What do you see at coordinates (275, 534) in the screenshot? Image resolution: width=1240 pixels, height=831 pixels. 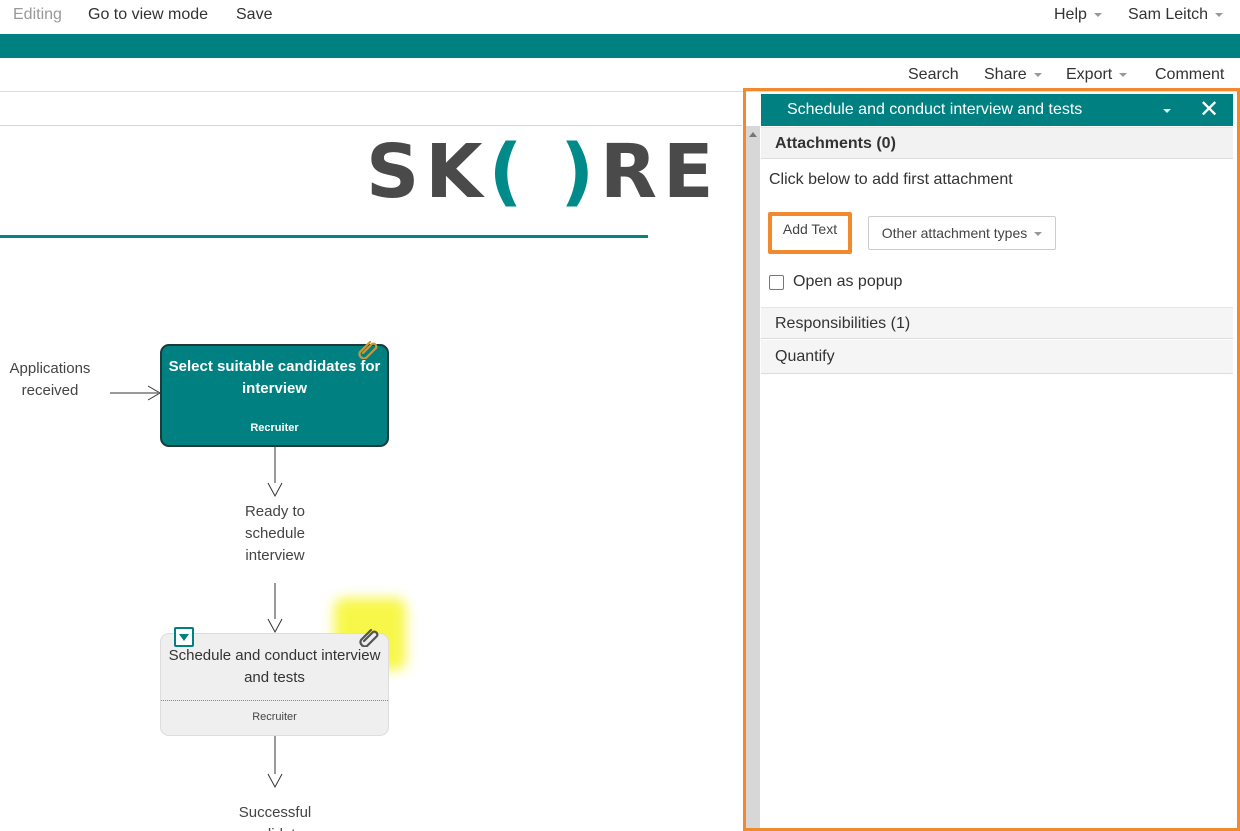 I see `ready-label: Ready to schedule interview` at bounding box center [275, 534].